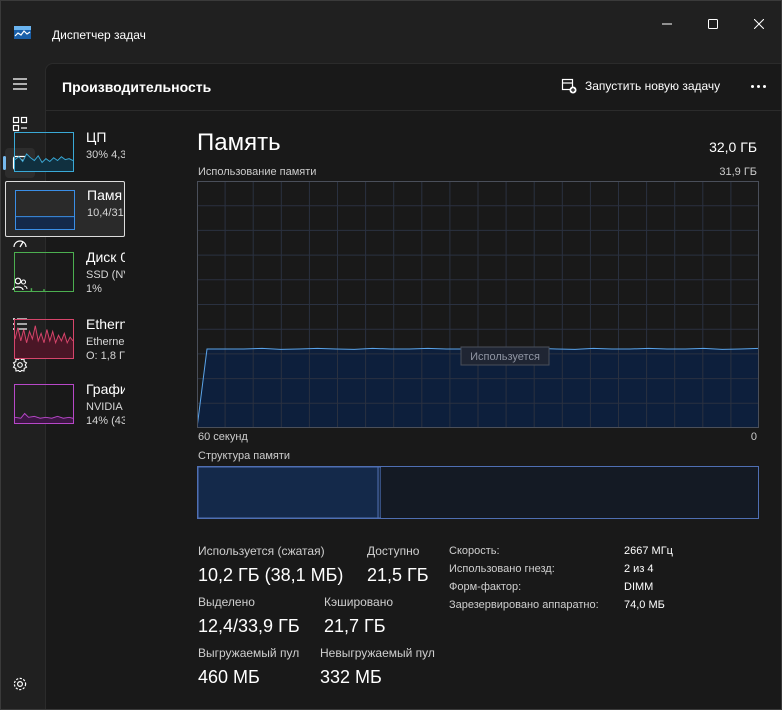 This screenshot has height=710, width=782. Describe the element at coordinates (94, 289) in the screenshot. I see `device-disk-usage: 1%` at that location.